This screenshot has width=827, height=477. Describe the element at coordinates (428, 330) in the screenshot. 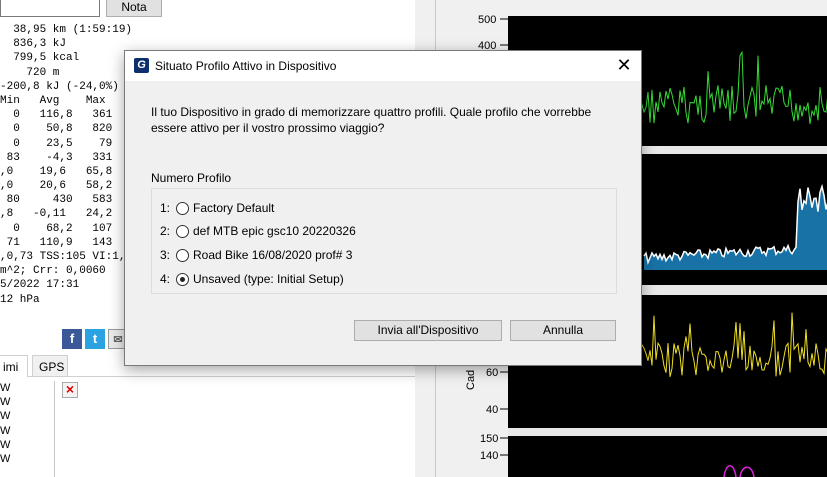

I see `send-to-device-button: Invia all'Dispositivo` at that location.